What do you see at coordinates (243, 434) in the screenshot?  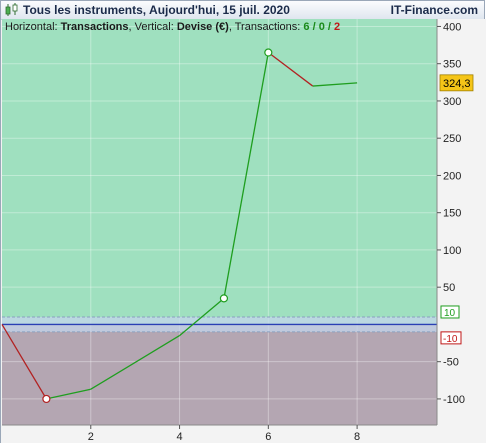 I see `x-axis-background` at bounding box center [243, 434].